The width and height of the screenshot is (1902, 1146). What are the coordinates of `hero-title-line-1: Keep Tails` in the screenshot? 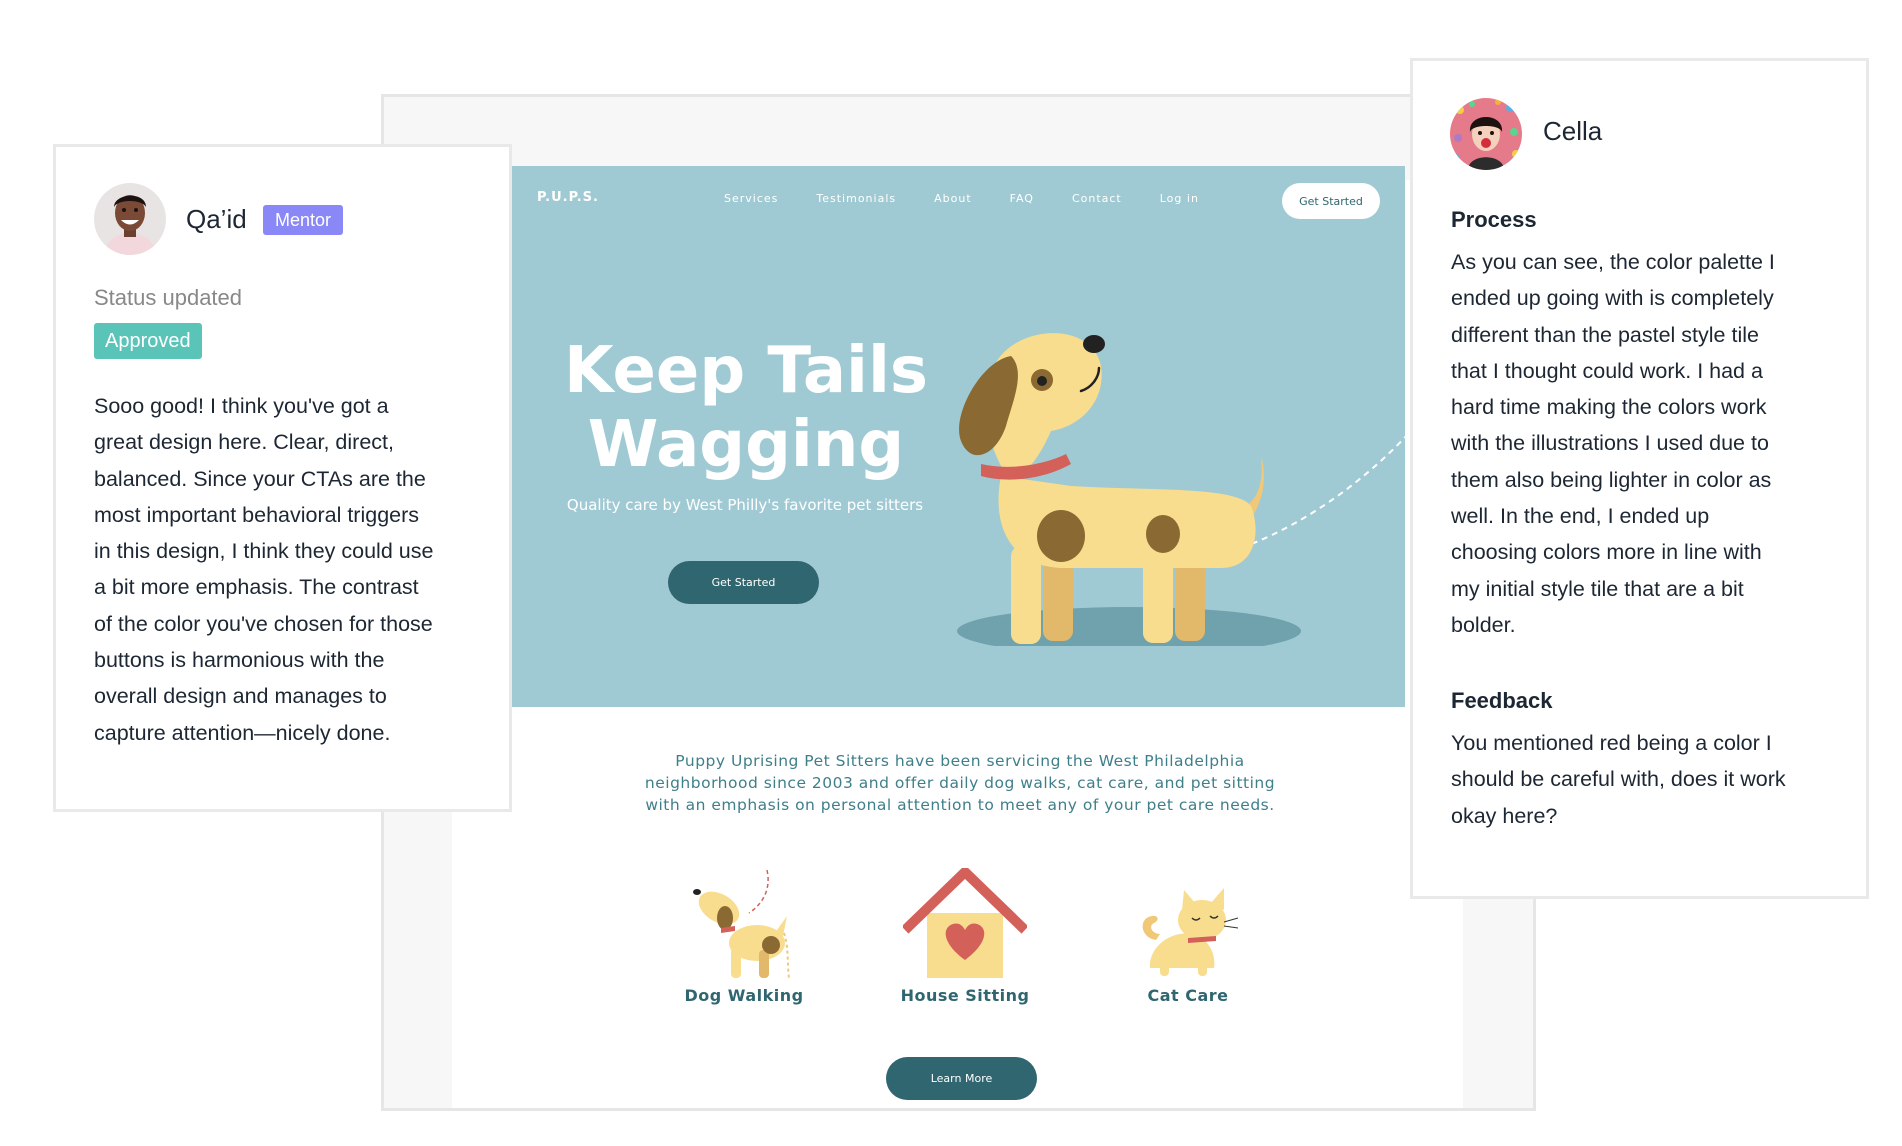 It's located at (746, 371).